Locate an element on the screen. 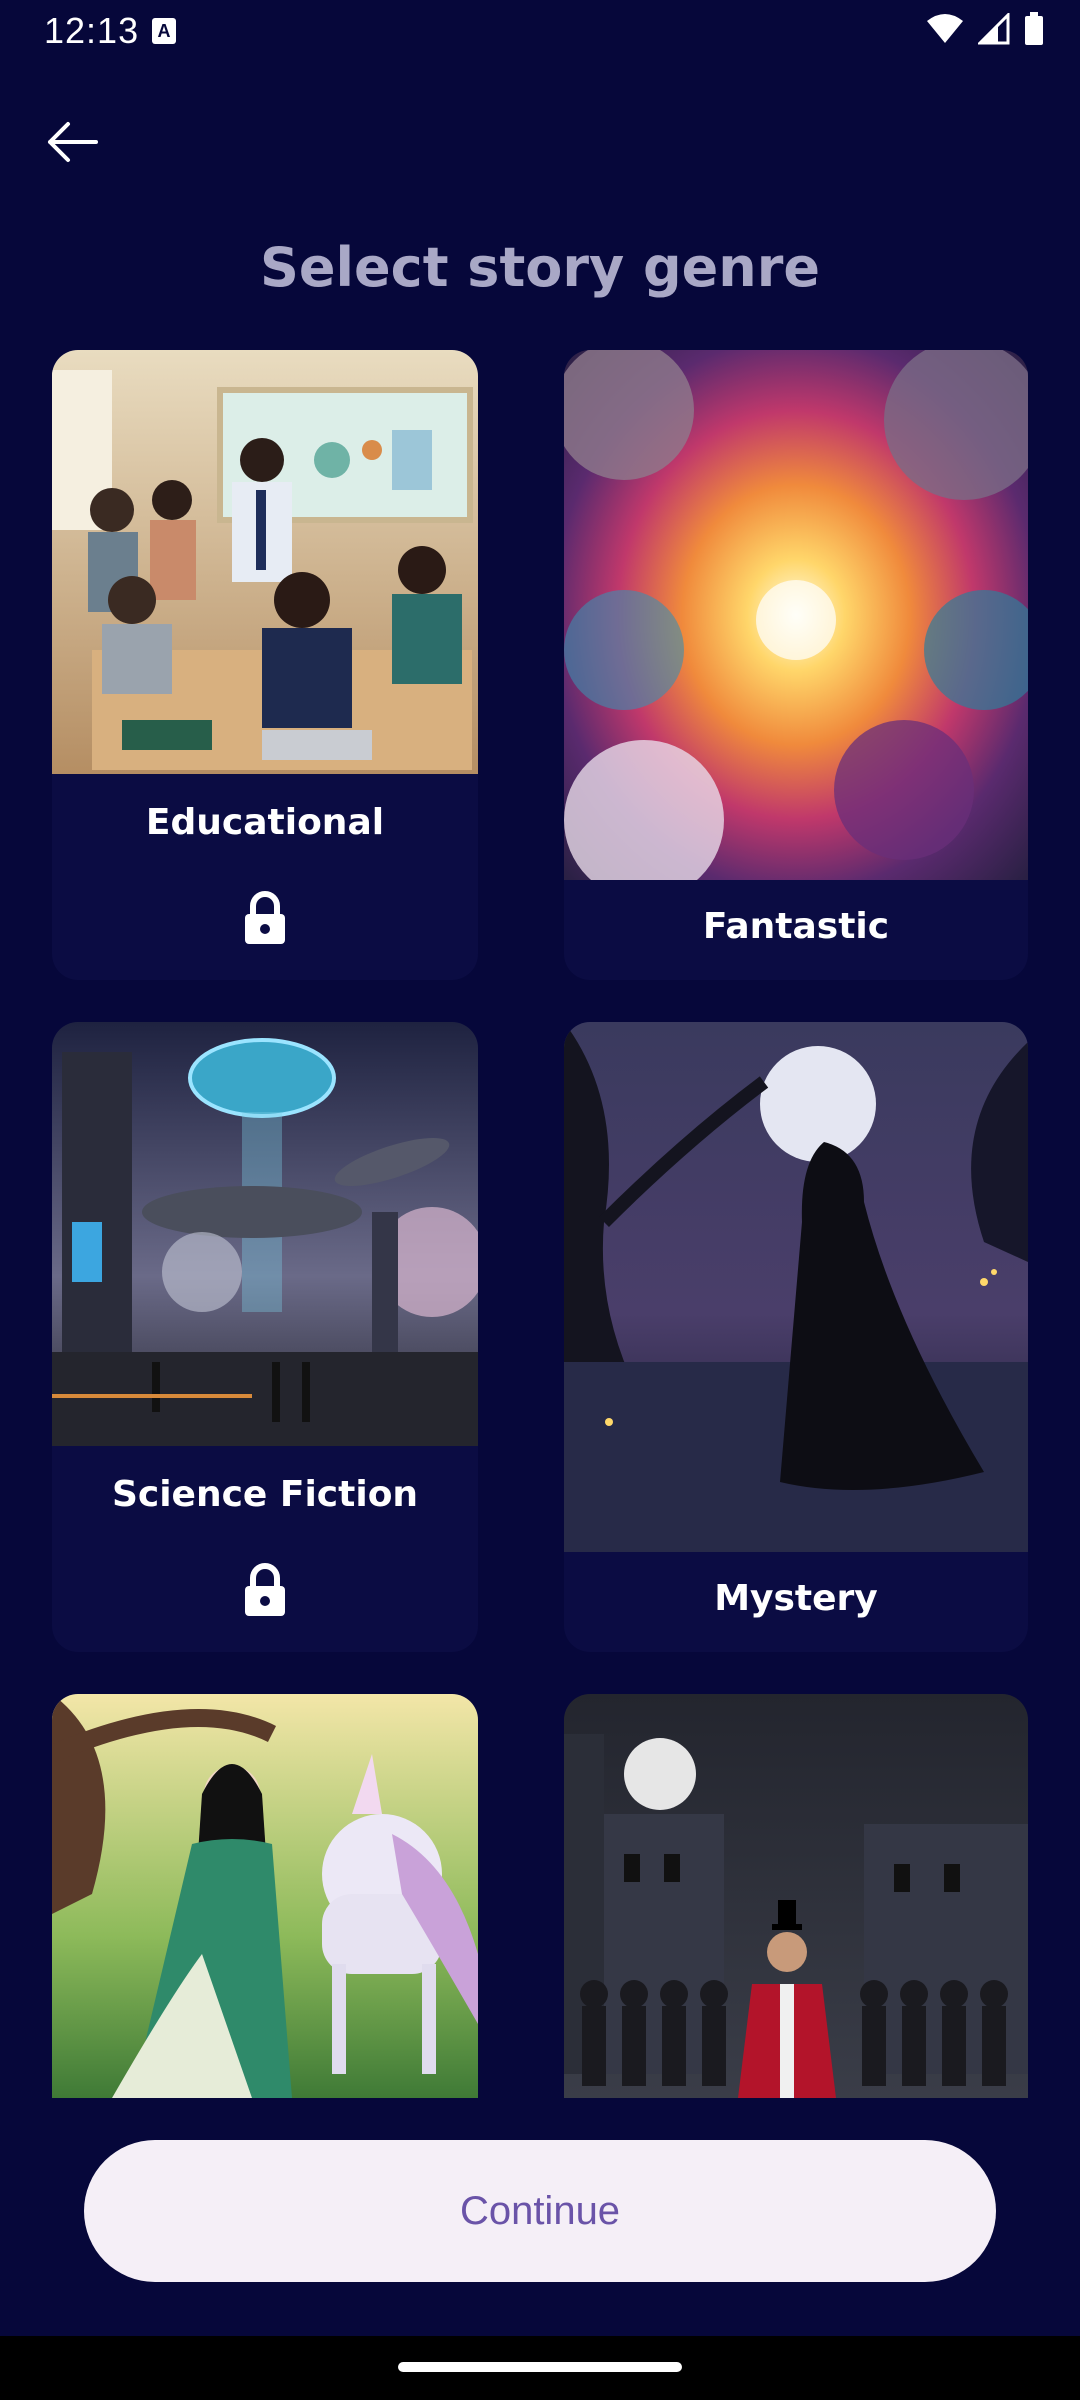  arrow-left-icon is located at coordinates (73, 142).